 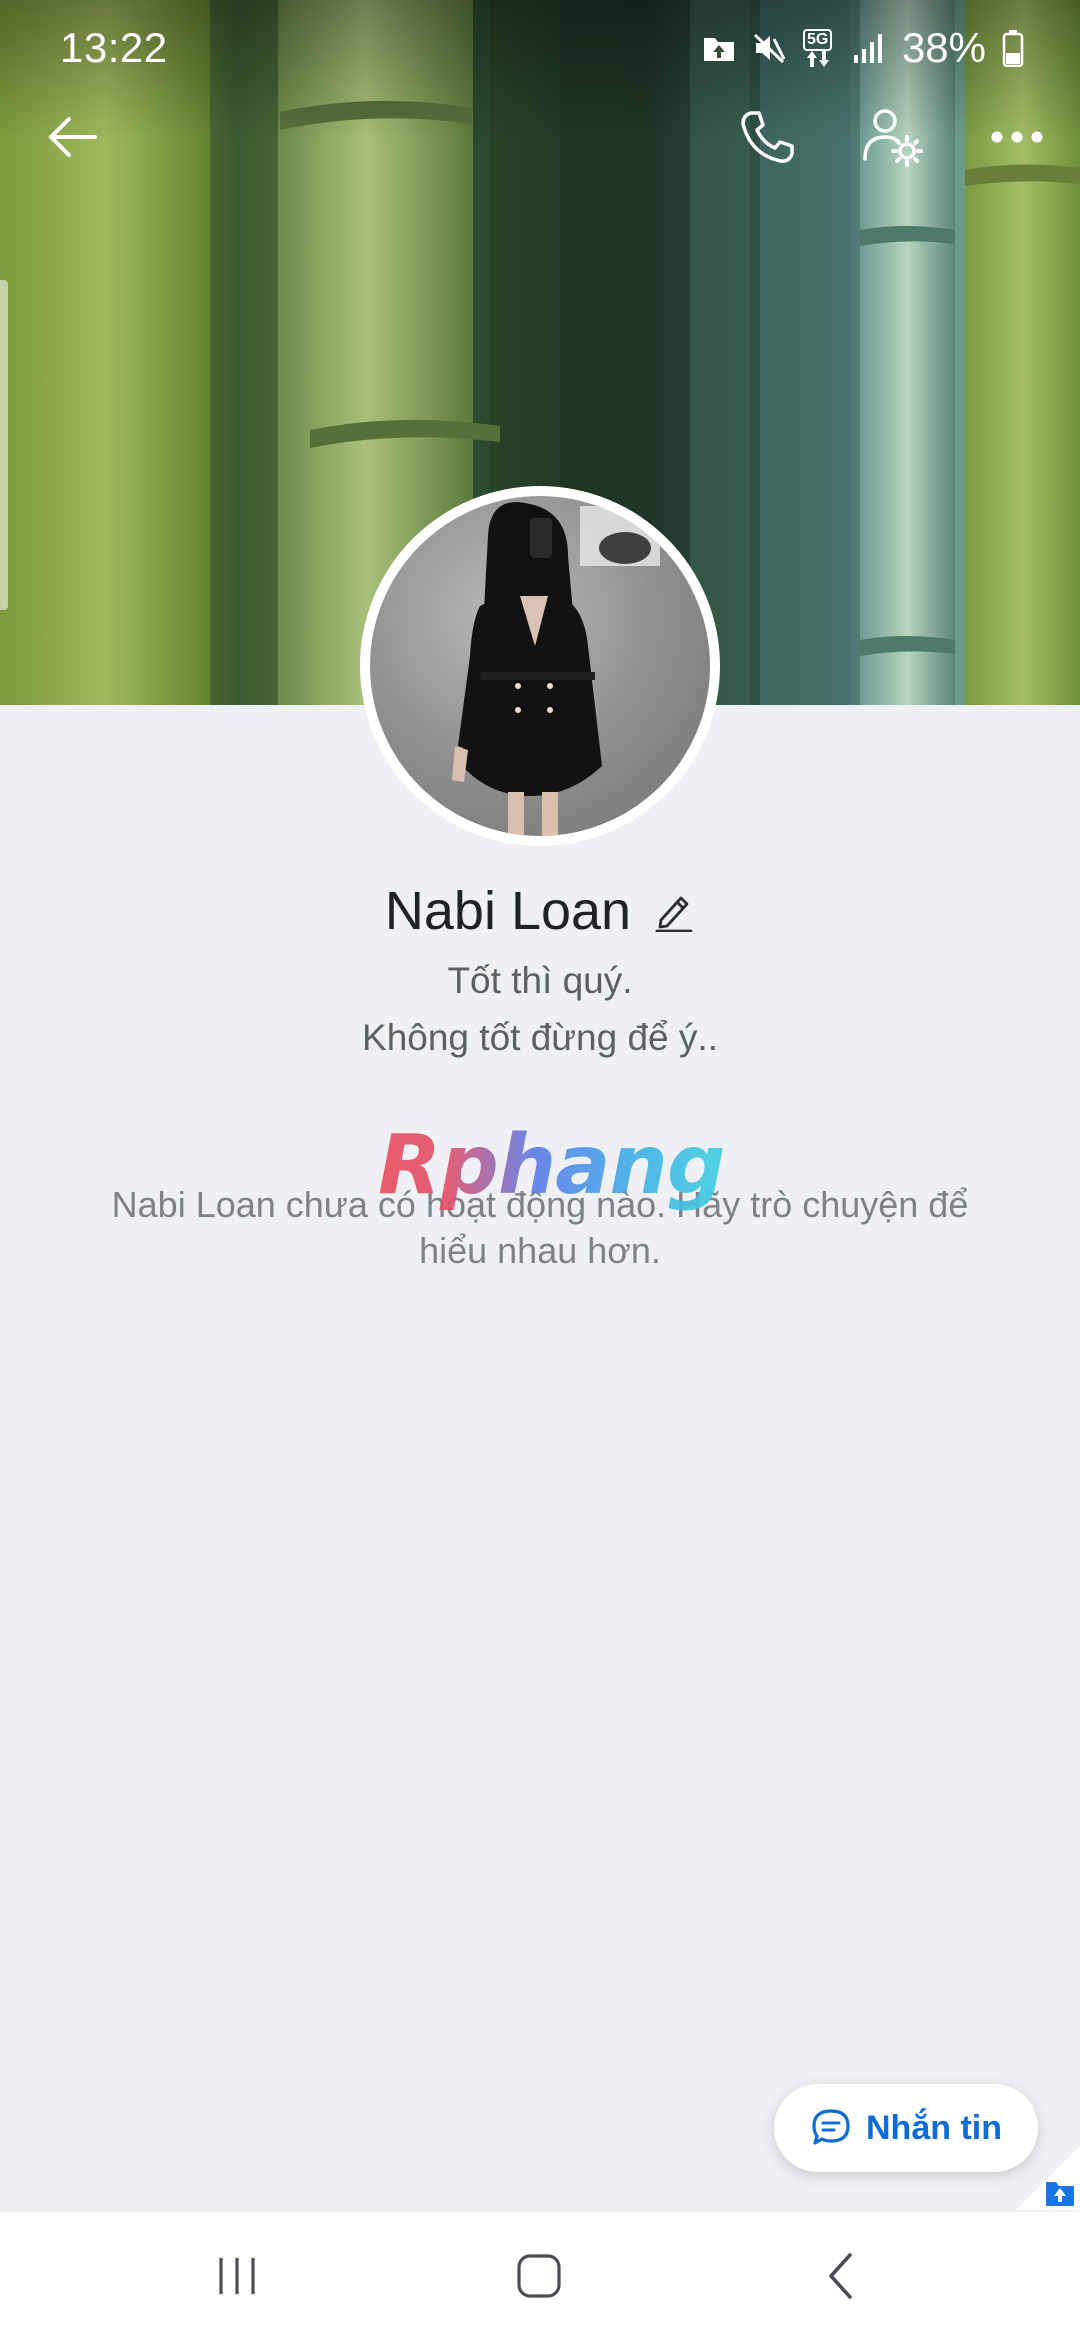 What do you see at coordinates (674, 911) in the screenshot?
I see `edit-pencil-icon` at bounding box center [674, 911].